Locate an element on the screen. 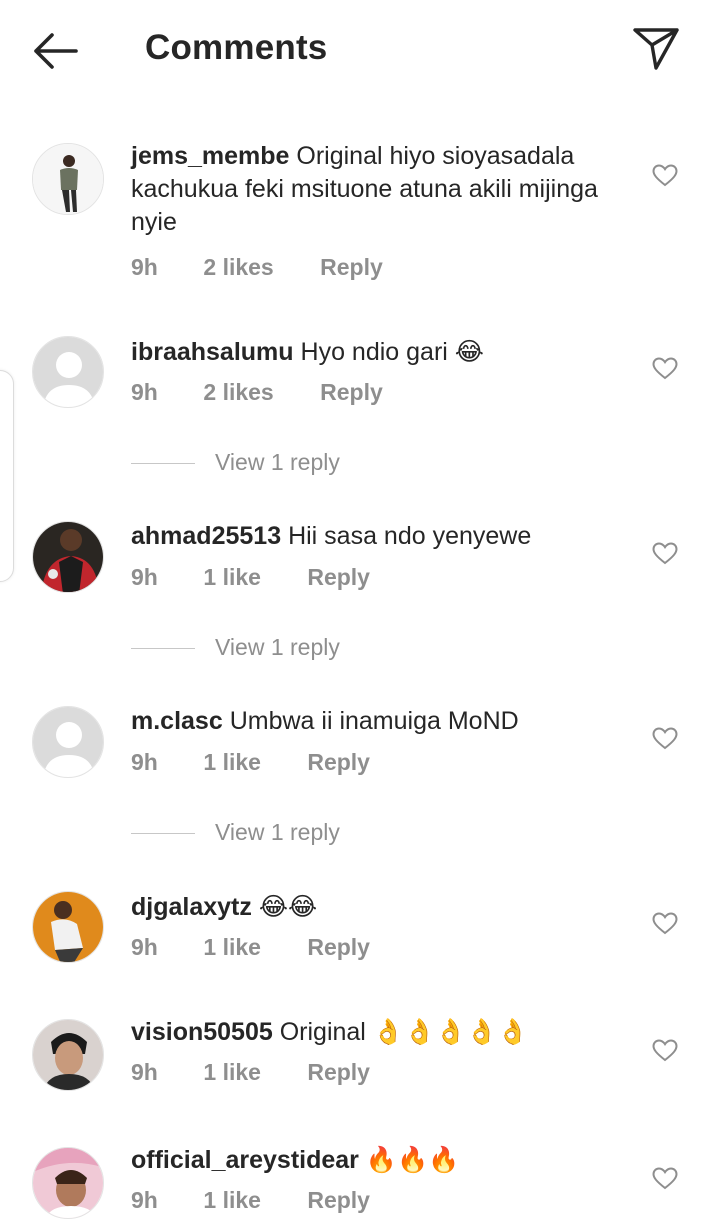 This screenshot has height=1225, width=720. comment-text: m.clasc Umbwa ii inamuiga MoND is located at coordinates (376, 721).